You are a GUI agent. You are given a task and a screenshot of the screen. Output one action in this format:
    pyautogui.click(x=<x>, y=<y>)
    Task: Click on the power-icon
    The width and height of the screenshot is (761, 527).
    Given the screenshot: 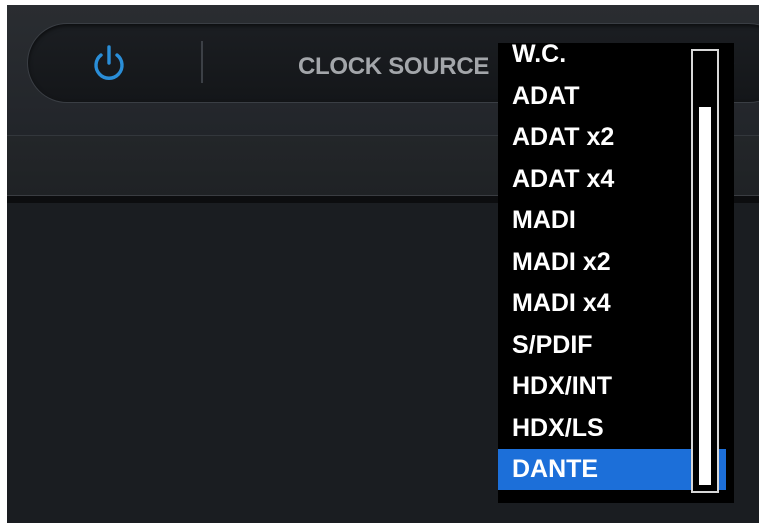 What is the action you would take?
    pyautogui.click(x=109, y=62)
    